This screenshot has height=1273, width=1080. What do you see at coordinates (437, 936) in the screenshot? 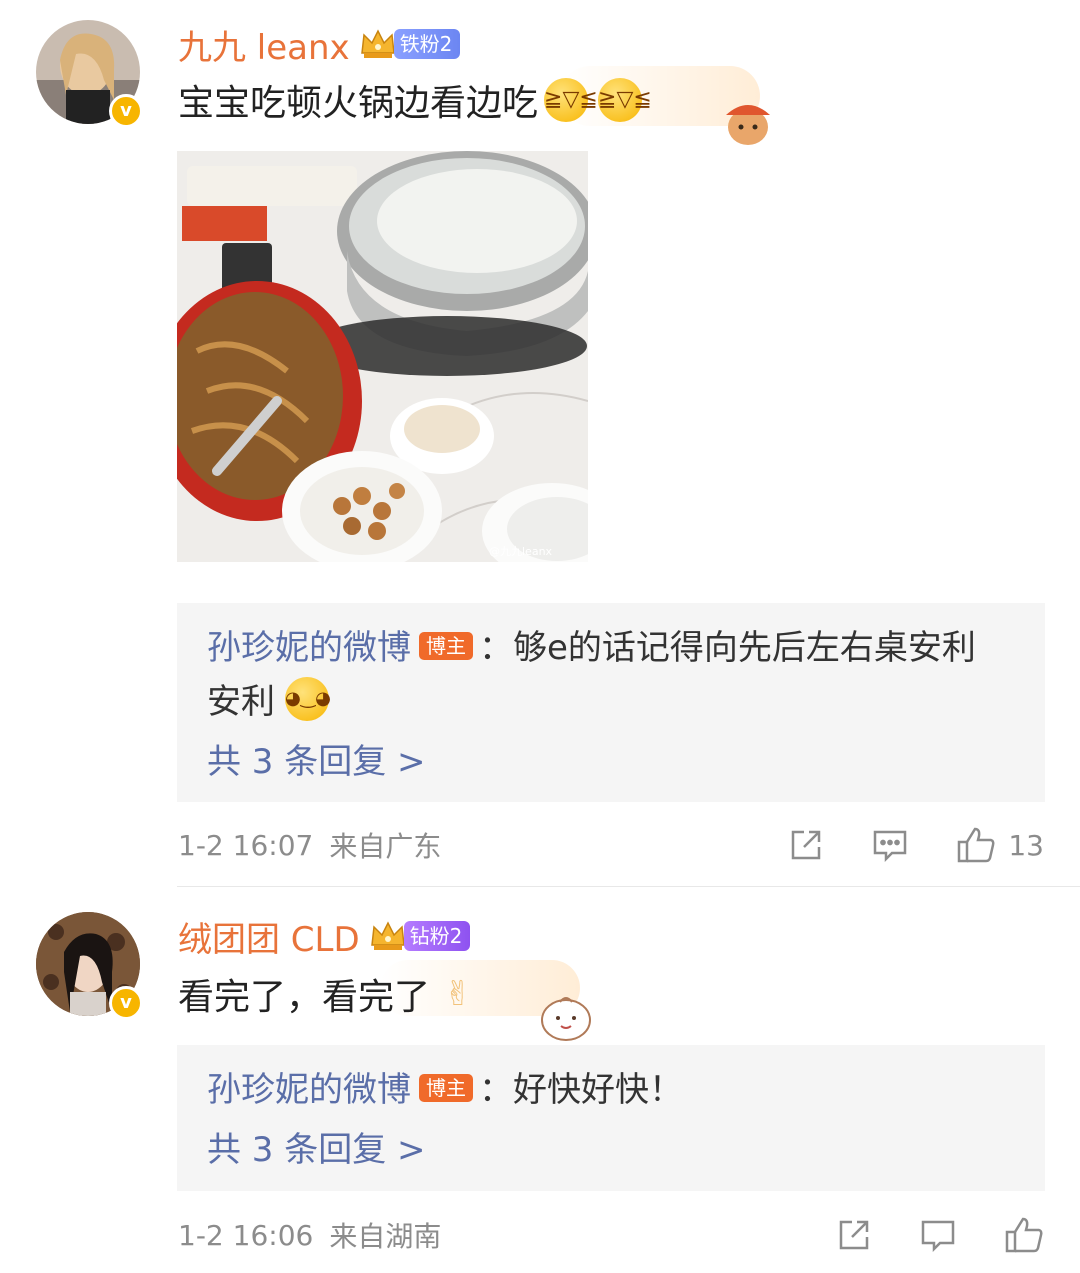
I see `fan-badge: 钻粉2` at bounding box center [437, 936].